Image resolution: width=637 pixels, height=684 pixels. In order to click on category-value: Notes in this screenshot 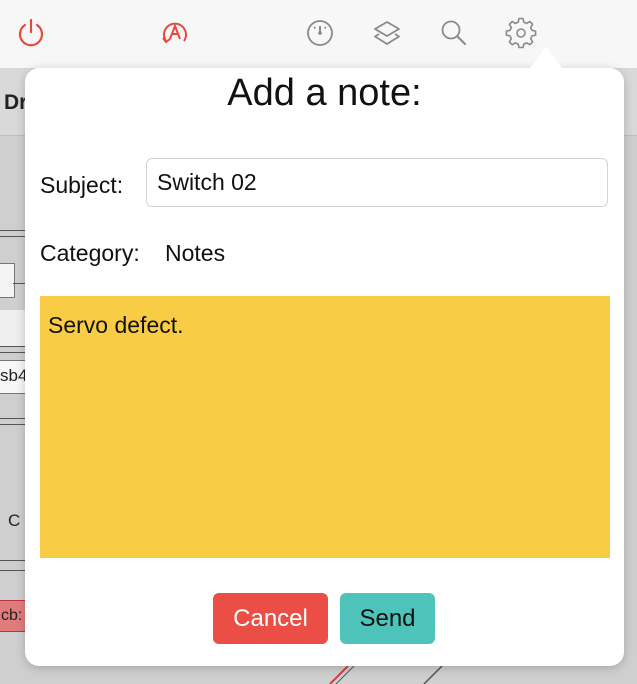, I will do `click(195, 253)`.